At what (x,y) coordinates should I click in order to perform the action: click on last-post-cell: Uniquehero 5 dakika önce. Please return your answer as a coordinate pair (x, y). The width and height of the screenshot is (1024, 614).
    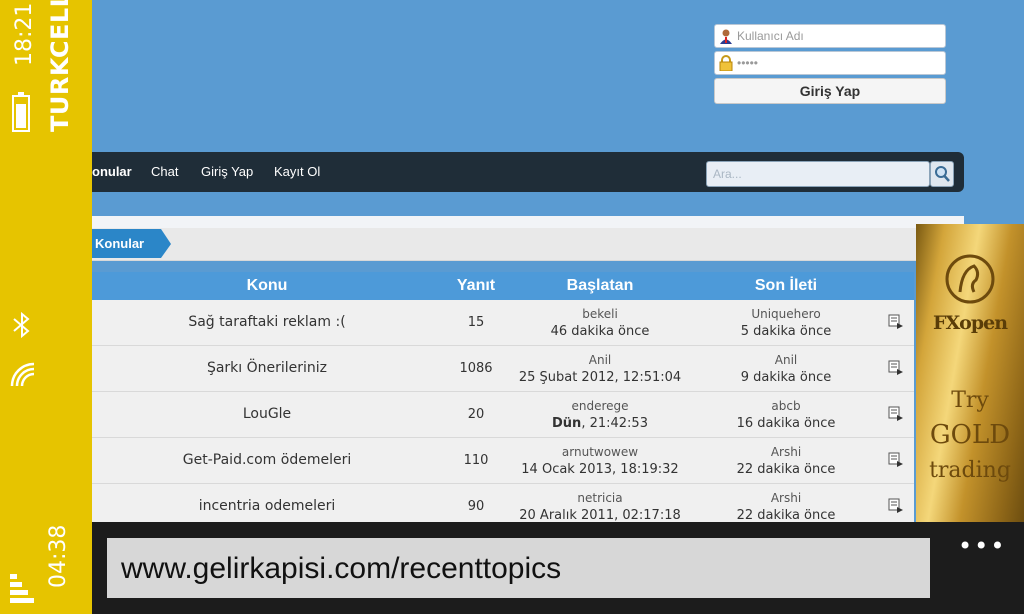
    Looking at the image, I should click on (786, 323).